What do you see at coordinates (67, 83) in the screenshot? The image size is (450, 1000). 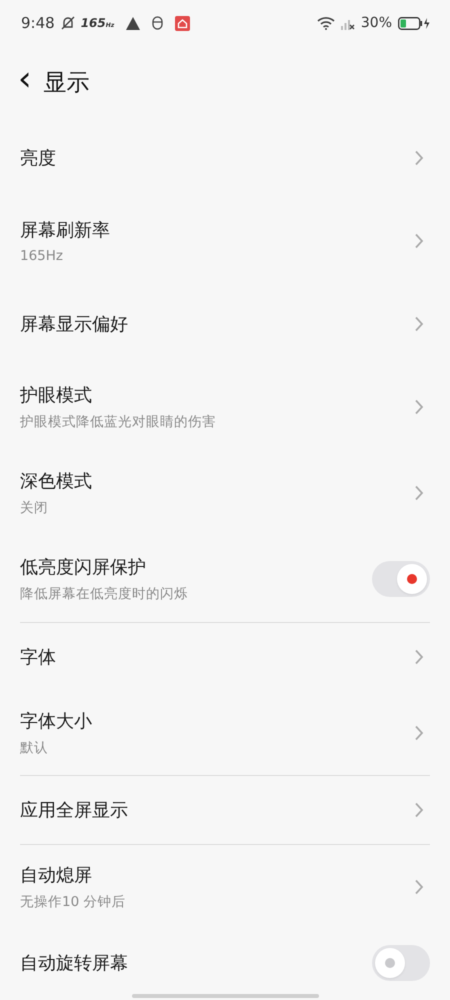 I see `page-title: 显示` at bounding box center [67, 83].